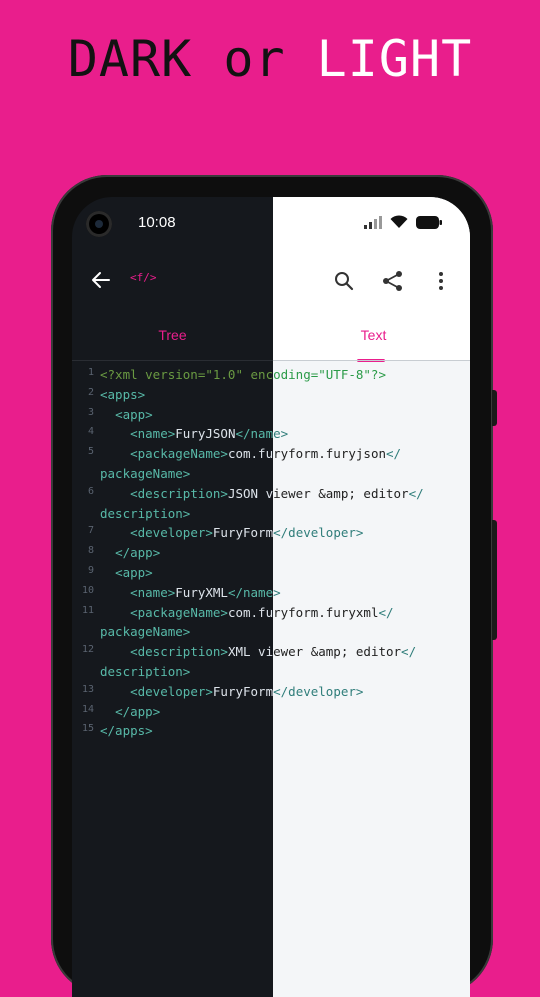  Describe the element at coordinates (494, 580) in the screenshot. I see `power-button` at that location.